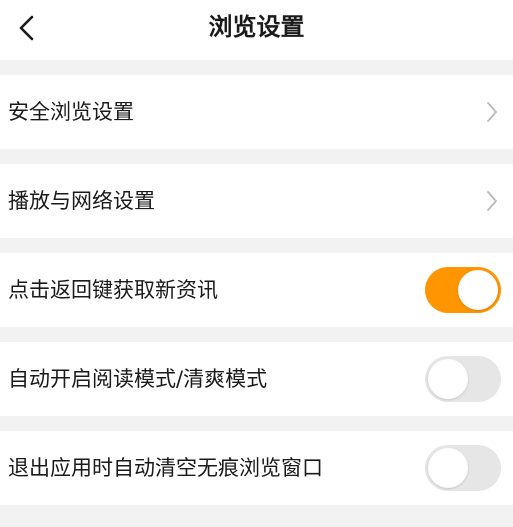 The width and height of the screenshot is (513, 527). What do you see at coordinates (256, 201) in the screenshot?
I see `setting-playback-network: 播放与网络设置` at bounding box center [256, 201].